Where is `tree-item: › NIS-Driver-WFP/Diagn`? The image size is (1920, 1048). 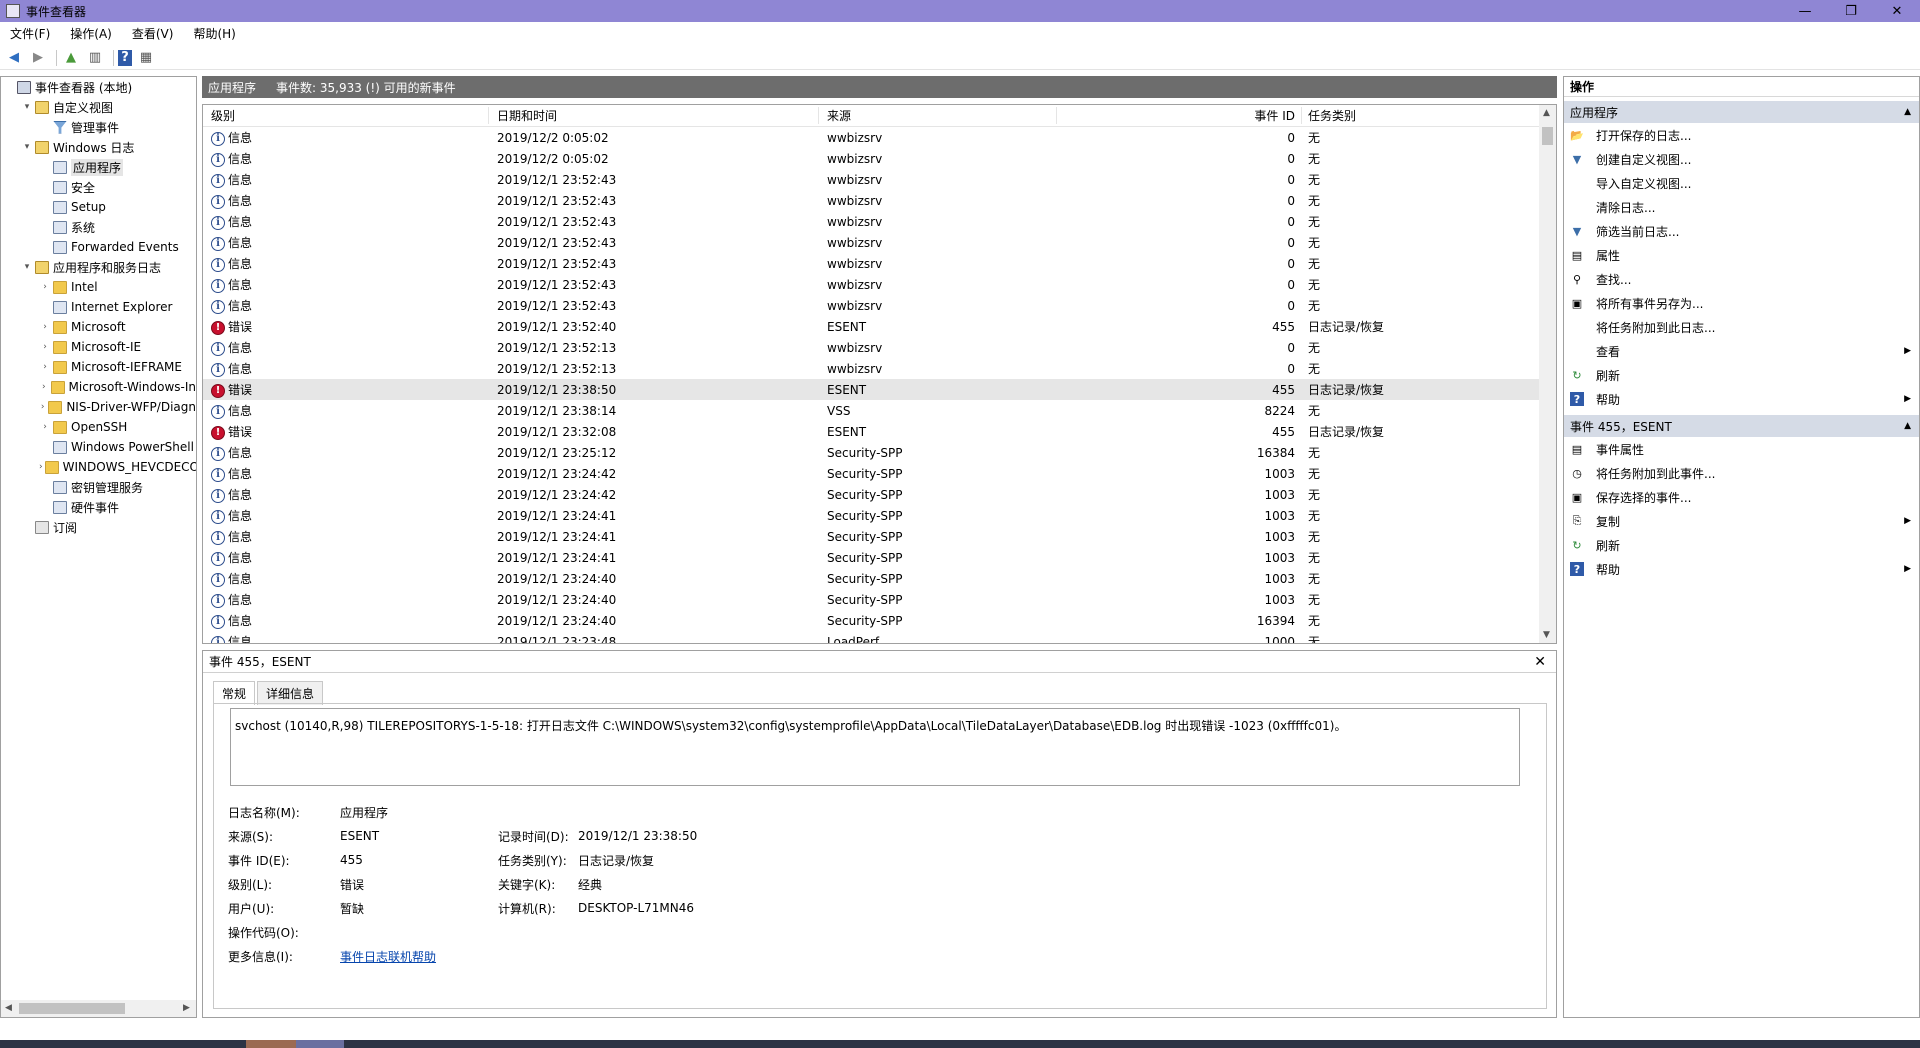 tree-item: › NIS-Driver-WFP/Diagn is located at coordinates (98, 407).